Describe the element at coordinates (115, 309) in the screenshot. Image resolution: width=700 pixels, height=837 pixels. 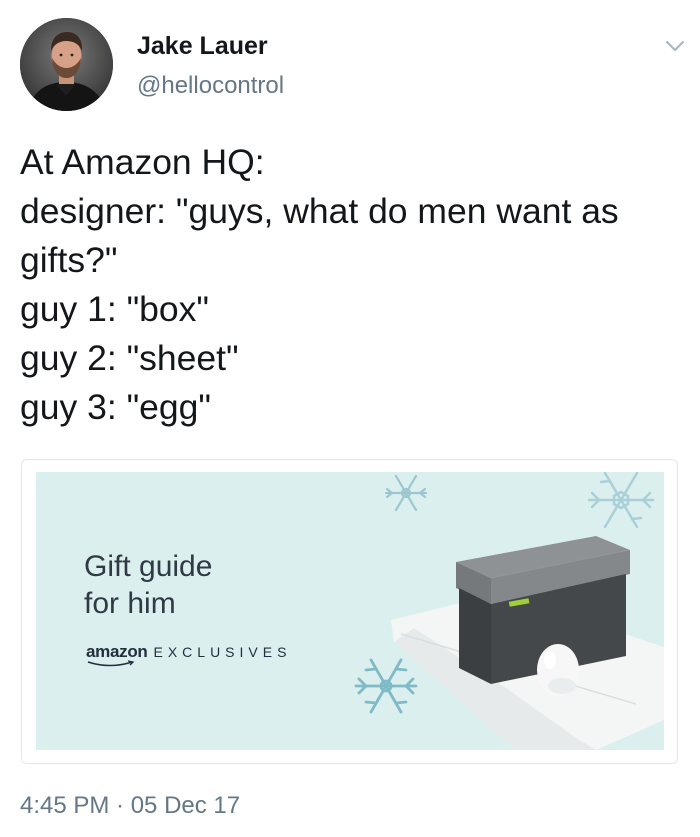
I see `tweet-line: guy 1: "box"` at that location.